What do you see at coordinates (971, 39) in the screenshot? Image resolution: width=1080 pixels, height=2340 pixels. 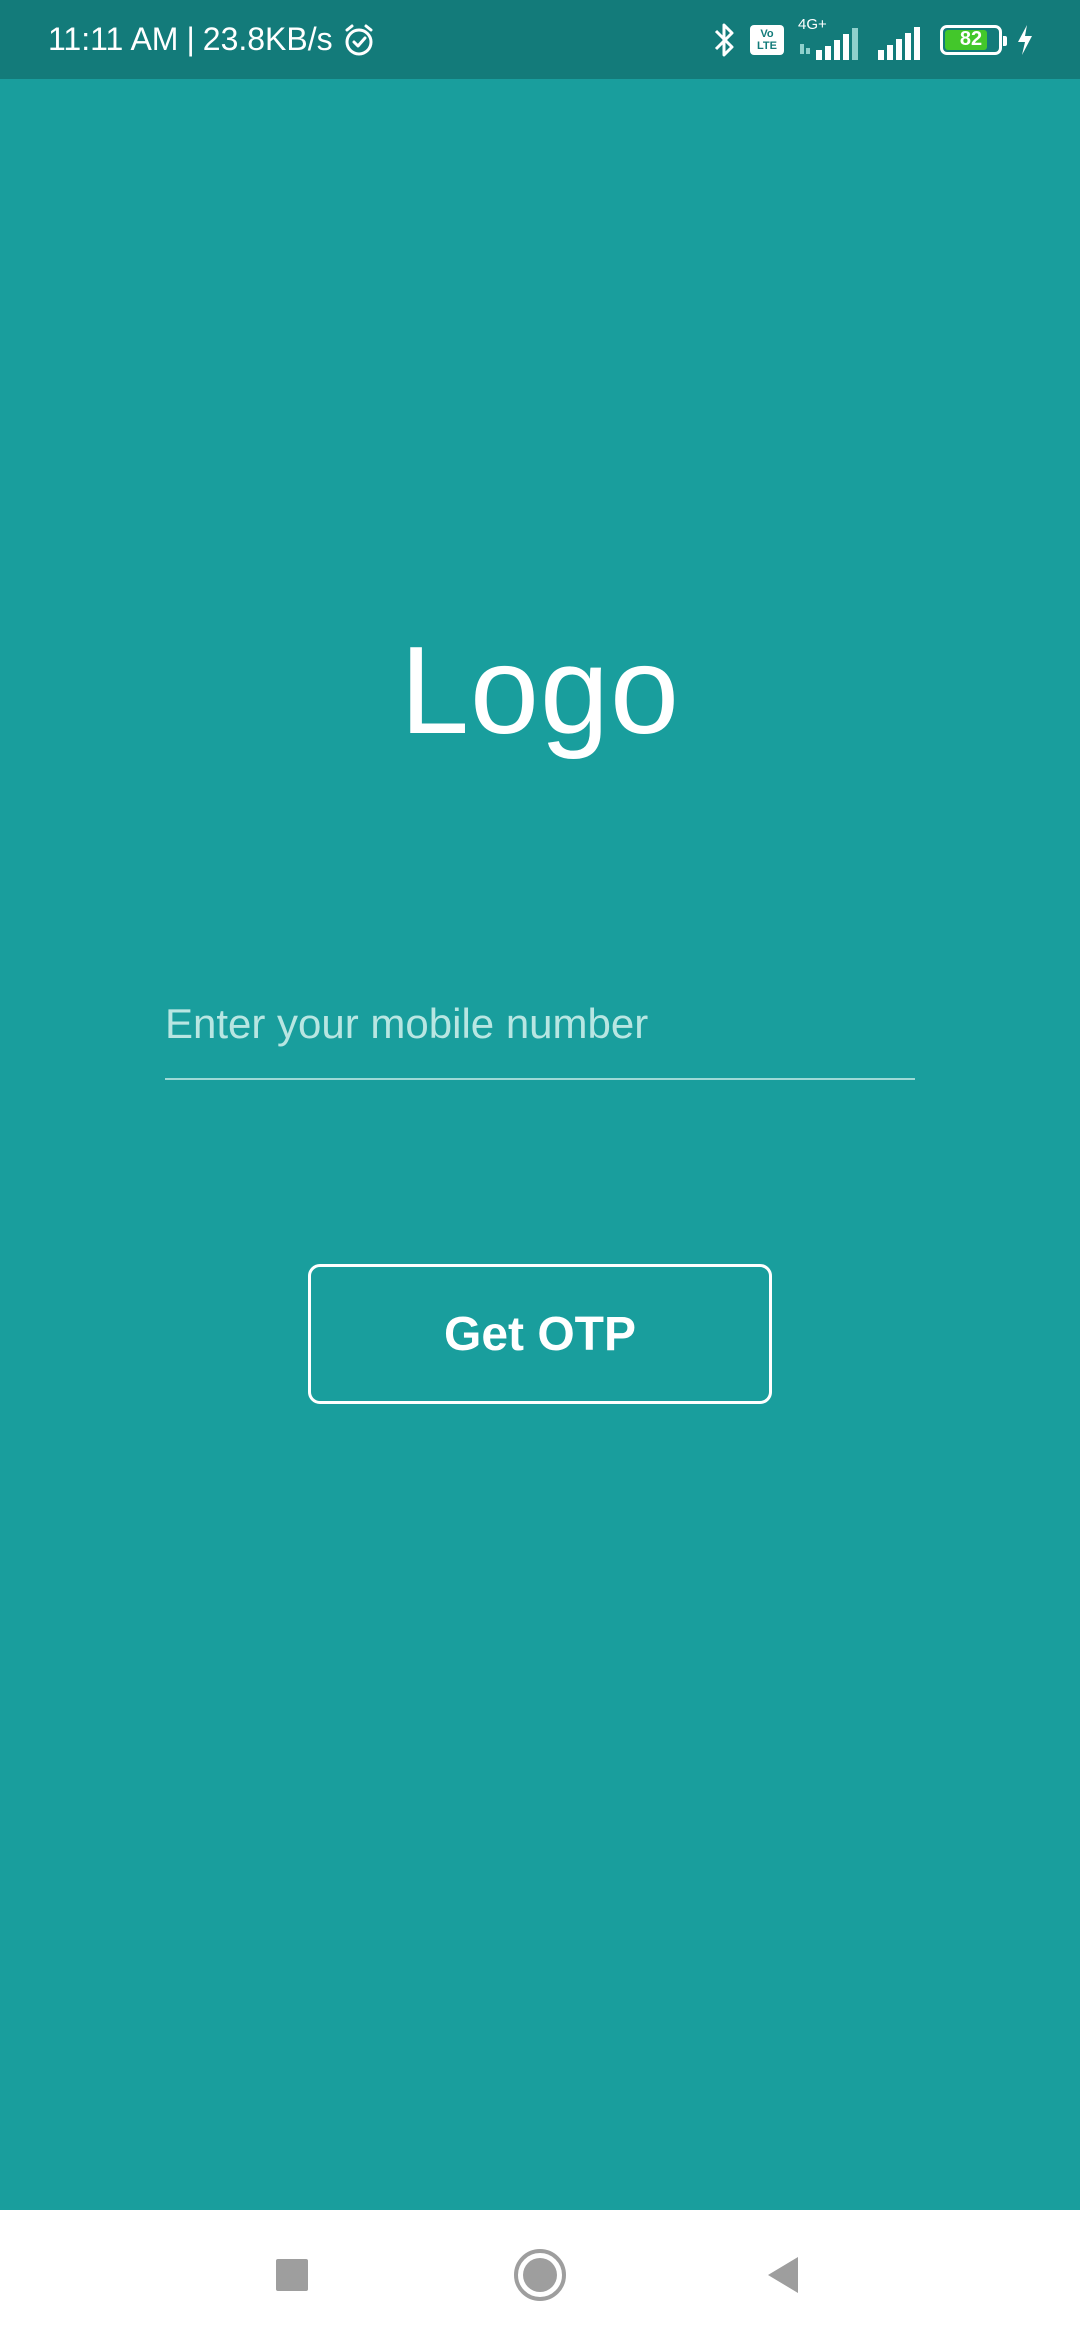 I see `battery-level: 82` at bounding box center [971, 39].